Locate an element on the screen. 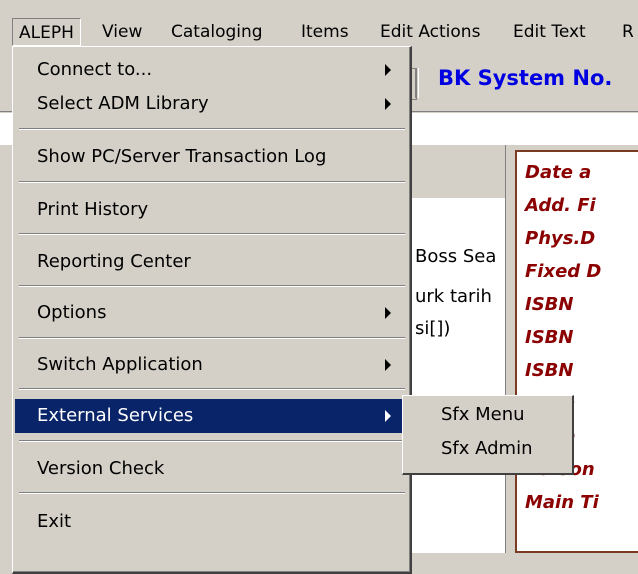 The image size is (638, 574). field-label: Add. Fi is located at coordinates (560, 205).